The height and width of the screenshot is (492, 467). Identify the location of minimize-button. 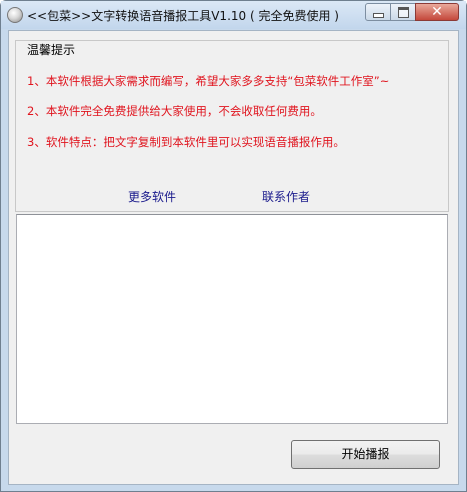
(378, 12).